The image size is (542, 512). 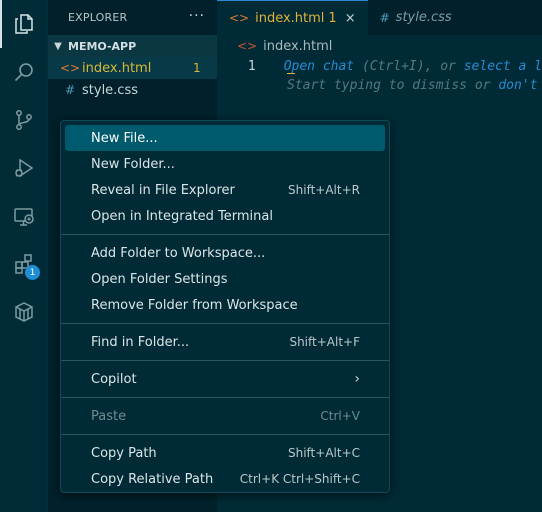 I want to click on text-cursor, so click(x=291, y=71).